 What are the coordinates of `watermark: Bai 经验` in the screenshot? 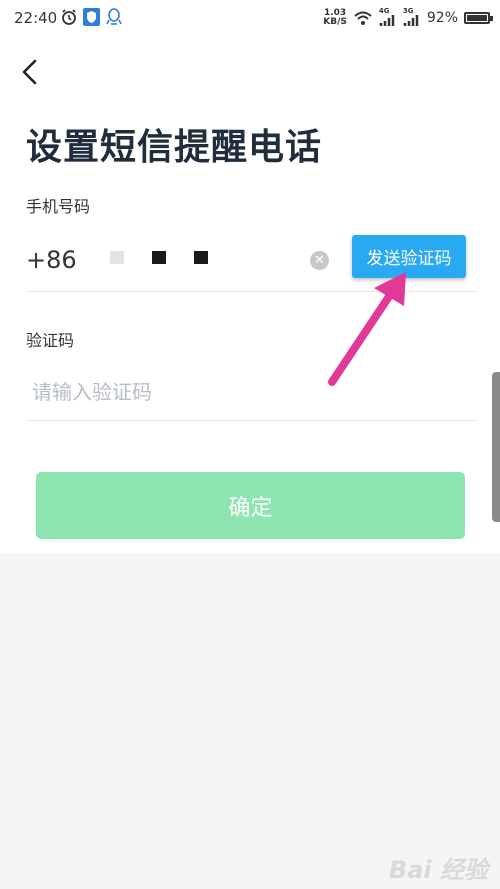 It's located at (438, 867).